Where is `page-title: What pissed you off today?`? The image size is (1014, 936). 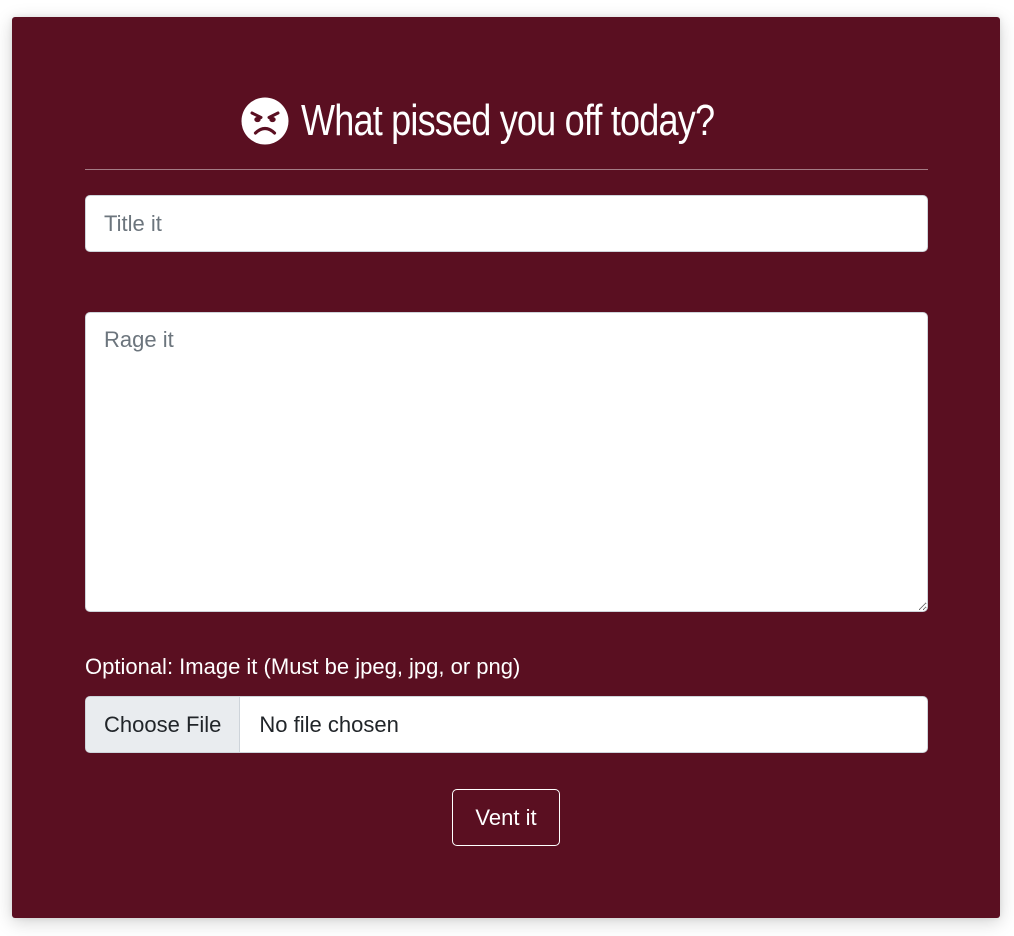
page-title: What pissed you off today? is located at coordinates (507, 120).